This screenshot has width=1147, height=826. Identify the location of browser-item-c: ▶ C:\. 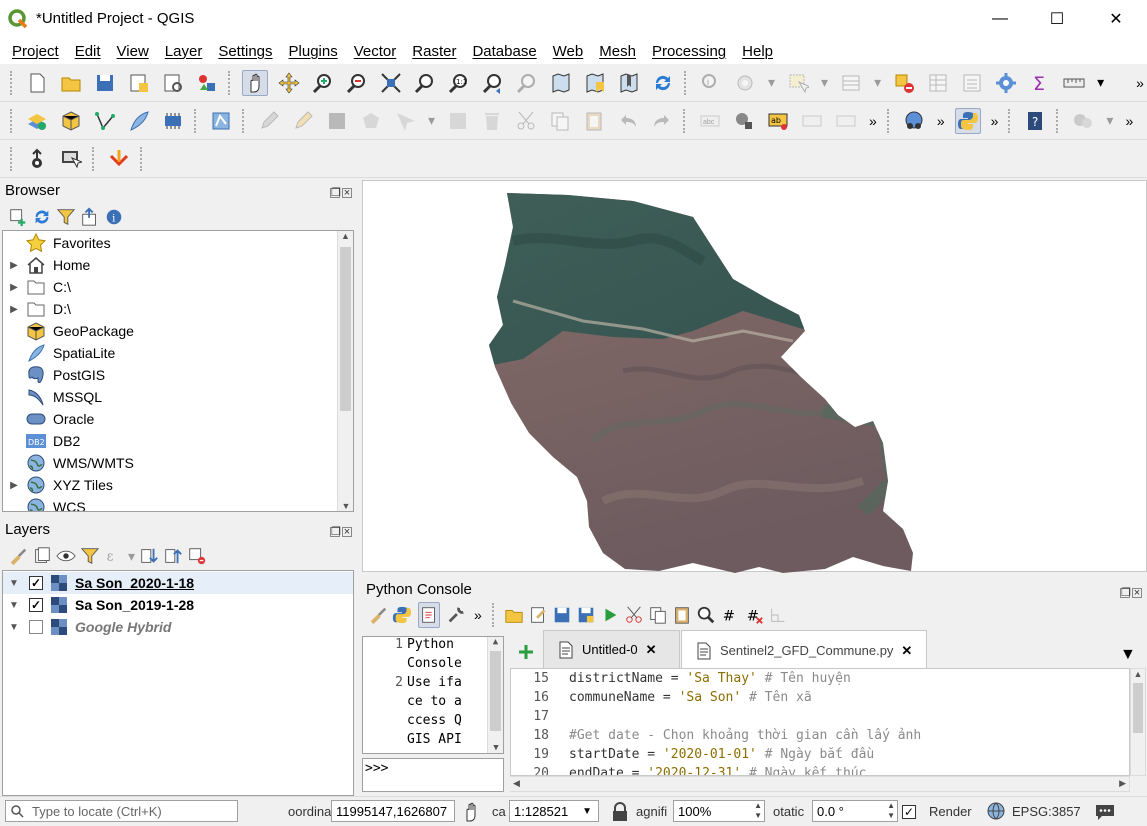
(178, 287).